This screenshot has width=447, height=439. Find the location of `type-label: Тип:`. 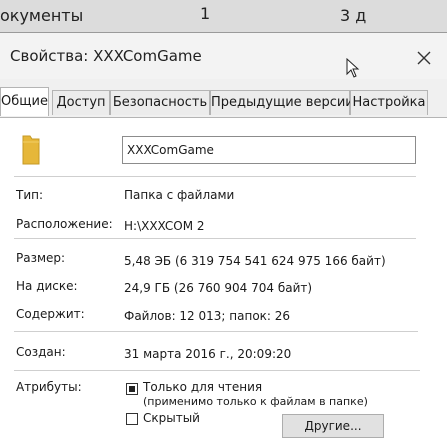

type-label: Тип: is located at coordinates (30, 195).